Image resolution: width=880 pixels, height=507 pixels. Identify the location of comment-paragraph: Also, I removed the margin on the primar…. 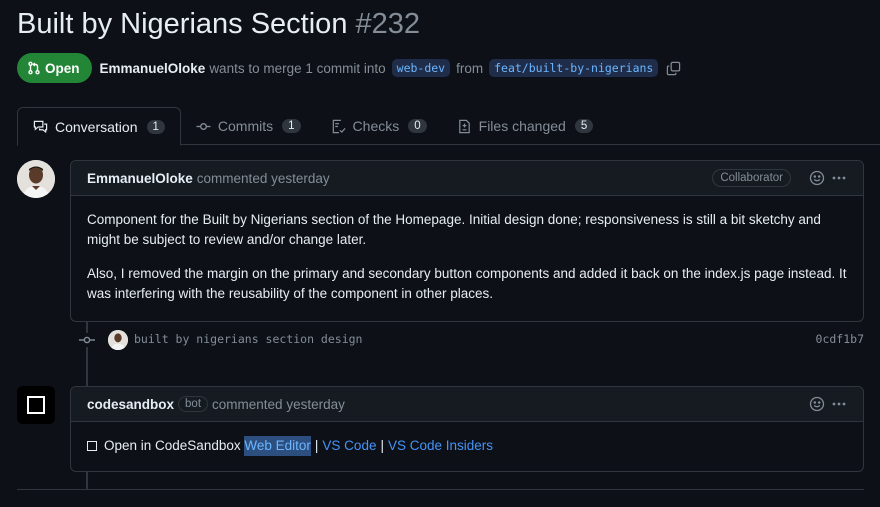
(467, 283).